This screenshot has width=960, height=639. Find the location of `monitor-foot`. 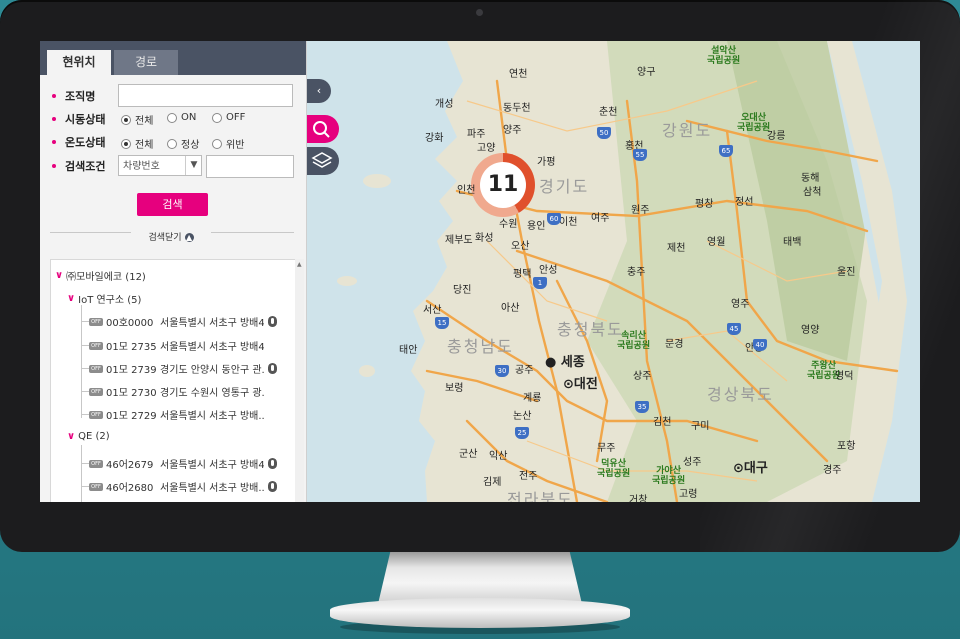

monitor-foot is located at coordinates (480, 613).